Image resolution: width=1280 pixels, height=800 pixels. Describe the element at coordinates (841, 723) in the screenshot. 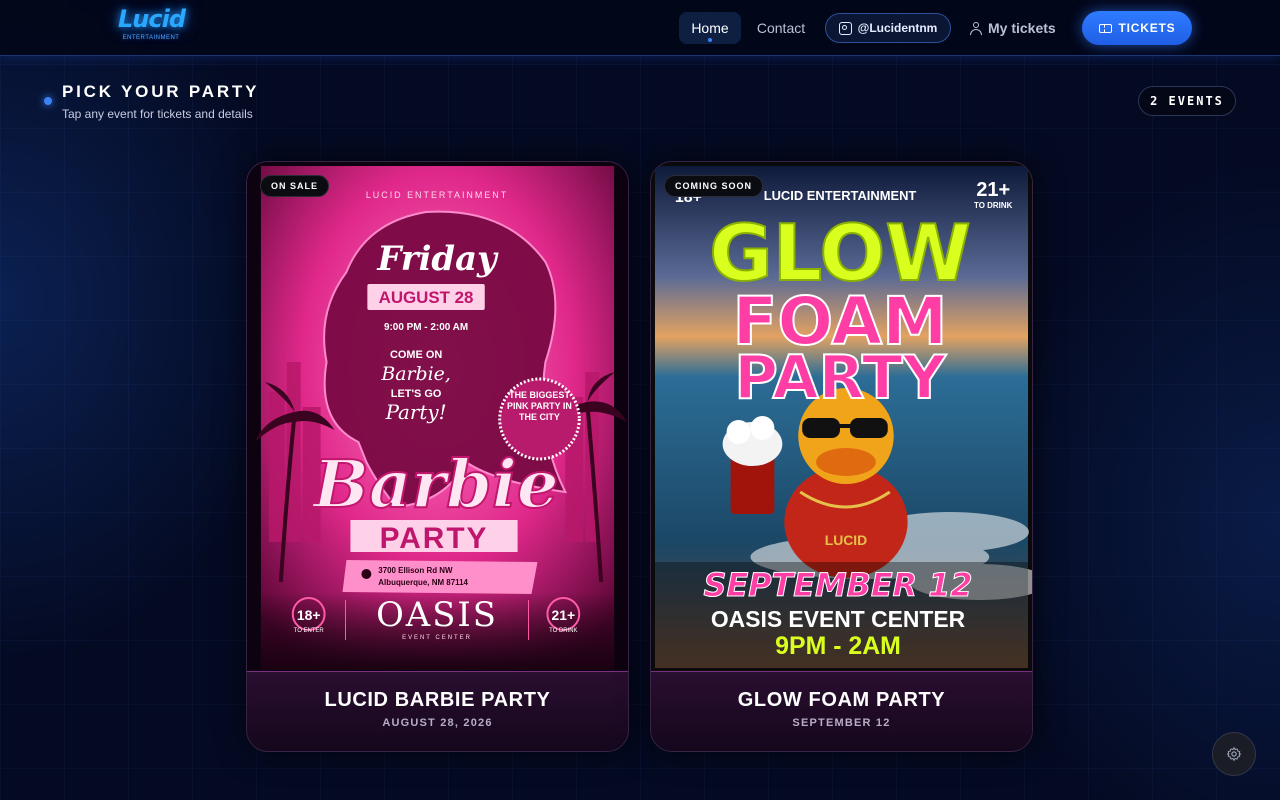

I see `event-date: SEPTEMBER 12` at that location.